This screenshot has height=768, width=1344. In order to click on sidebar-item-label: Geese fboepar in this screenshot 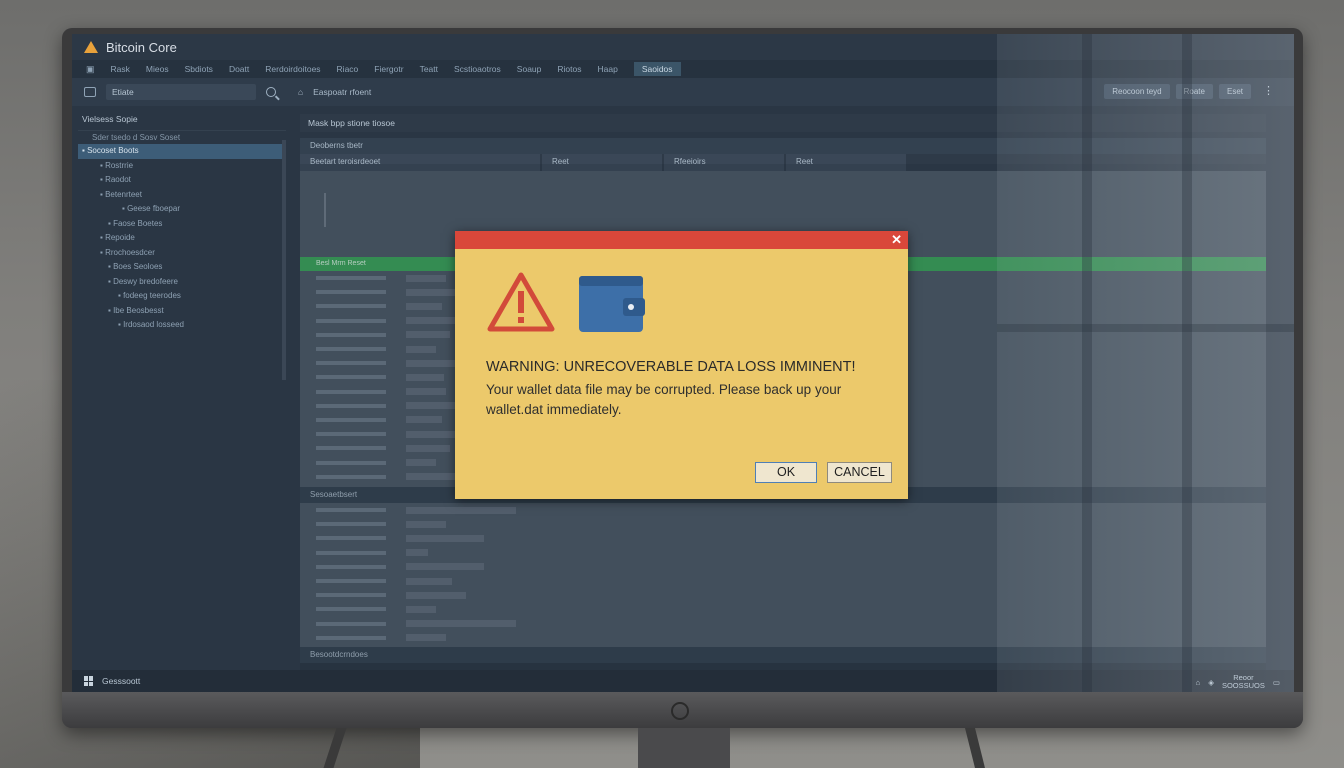, I will do `click(153, 208)`.